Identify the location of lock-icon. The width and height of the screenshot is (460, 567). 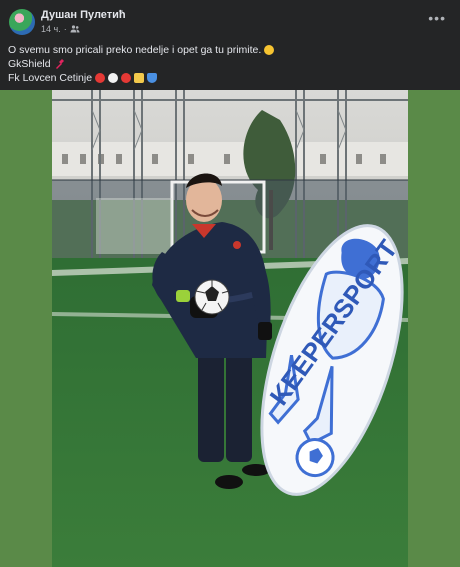
(139, 78).